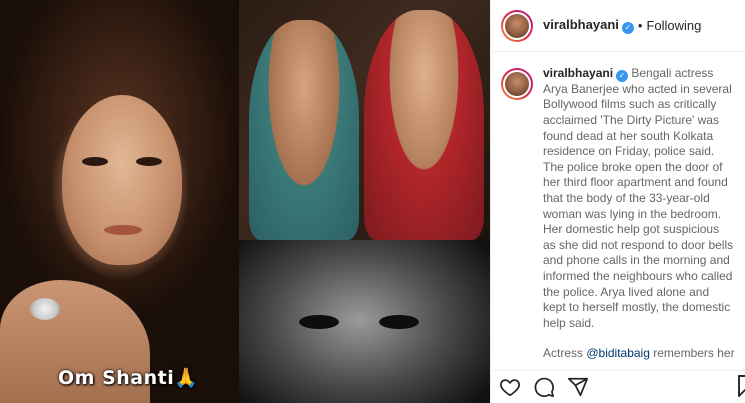 The width and height of the screenshot is (745, 403). What do you see at coordinates (618, 386) in the screenshot?
I see `action-bar` at bounding box center [618, 386].